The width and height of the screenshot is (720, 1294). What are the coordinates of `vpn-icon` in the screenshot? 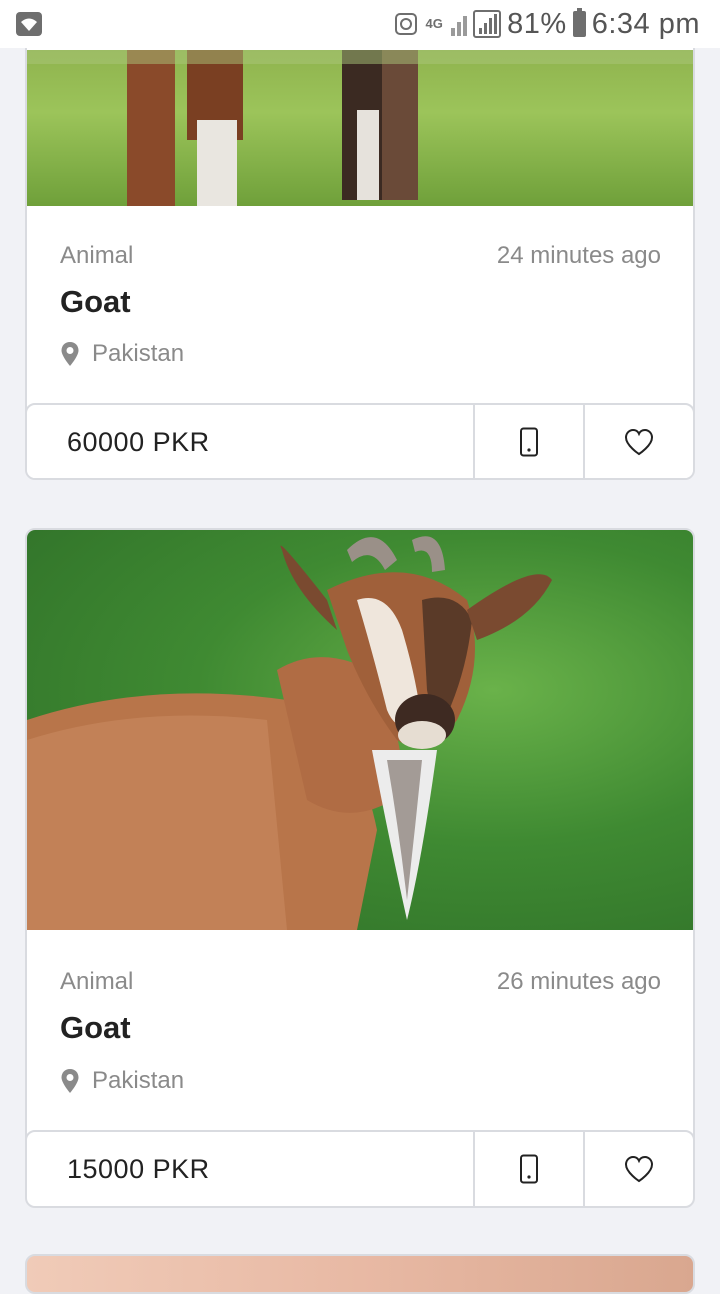 It's located at (406, 24).